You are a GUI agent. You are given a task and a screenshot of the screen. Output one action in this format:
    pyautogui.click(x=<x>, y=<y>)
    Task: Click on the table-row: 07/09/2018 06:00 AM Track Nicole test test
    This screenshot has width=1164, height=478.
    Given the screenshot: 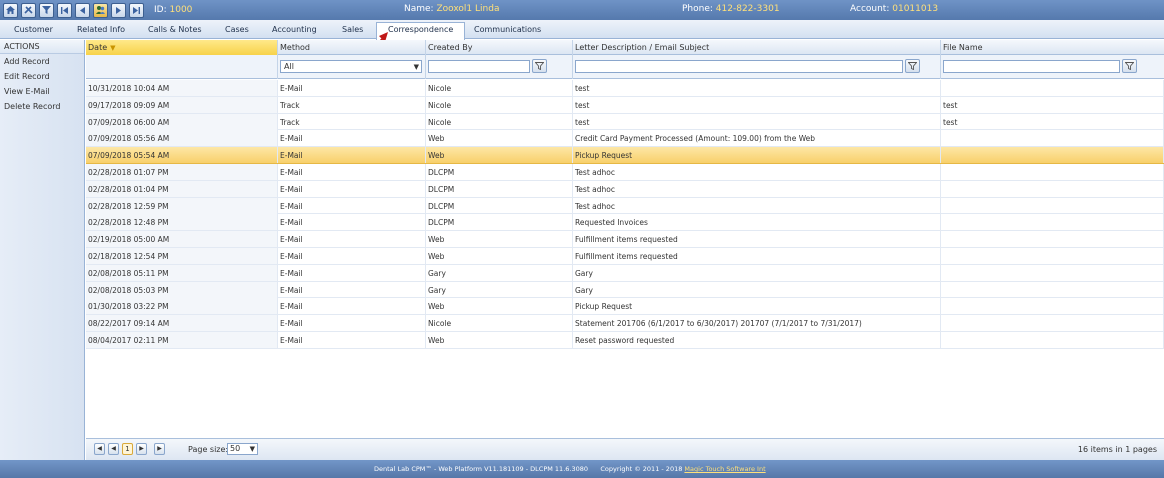 What is the action you would take?
    pyautogui.click(x=625, y=122)
    